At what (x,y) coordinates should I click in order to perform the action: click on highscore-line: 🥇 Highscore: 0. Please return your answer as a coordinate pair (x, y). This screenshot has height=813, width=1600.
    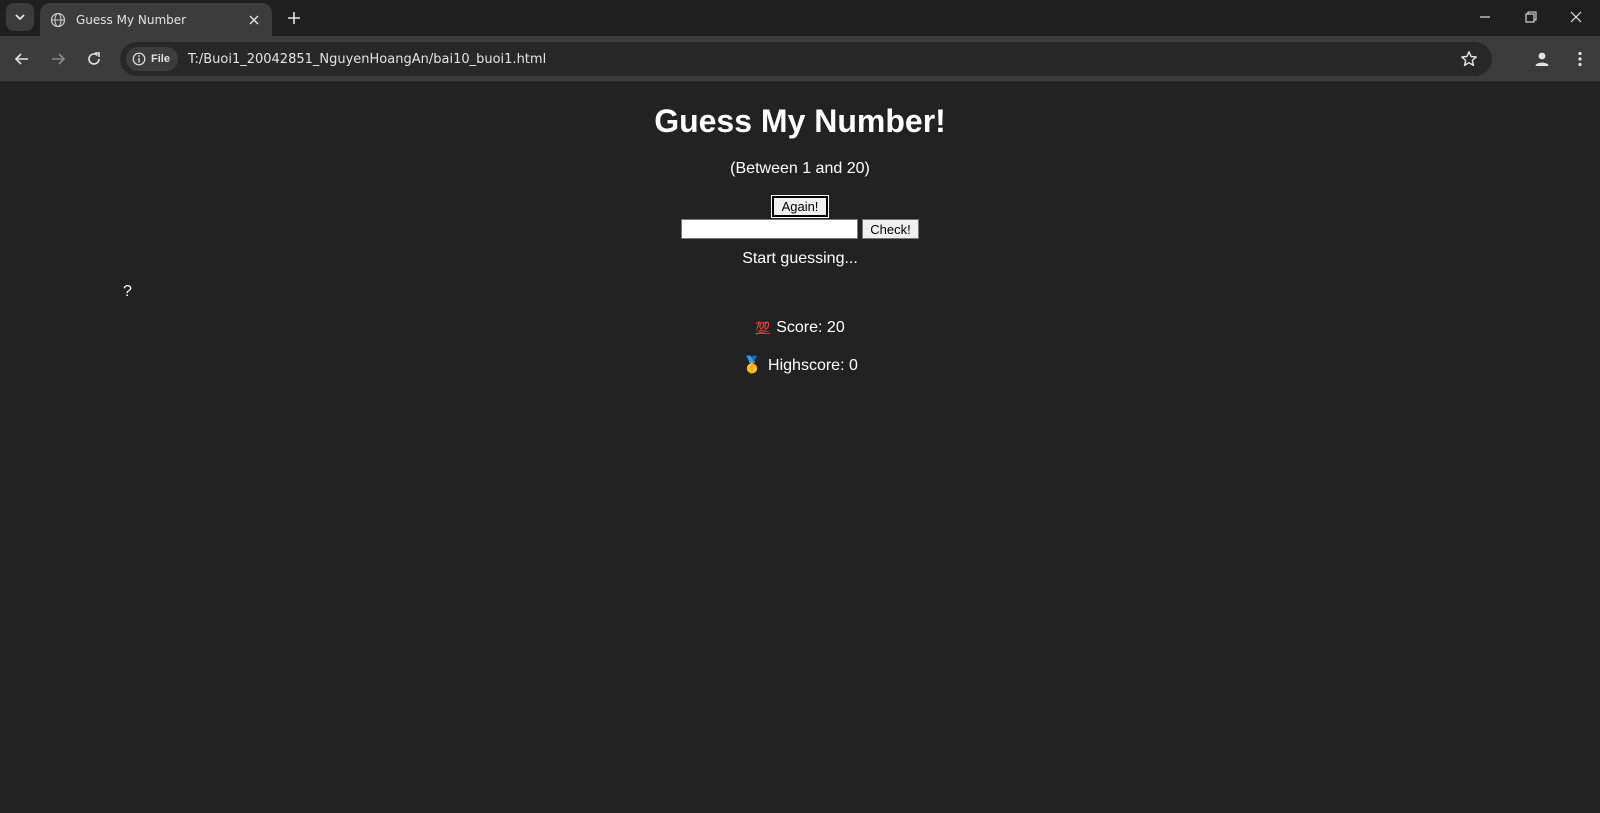
    Looking at the image, I should click on (800, 365).